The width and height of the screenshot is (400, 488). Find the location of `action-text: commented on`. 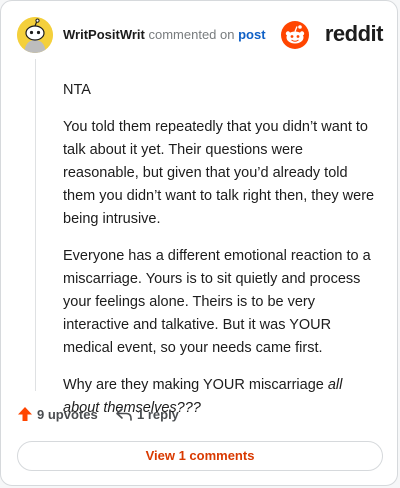

action-text: commented on is located at coordinates (191, 34).